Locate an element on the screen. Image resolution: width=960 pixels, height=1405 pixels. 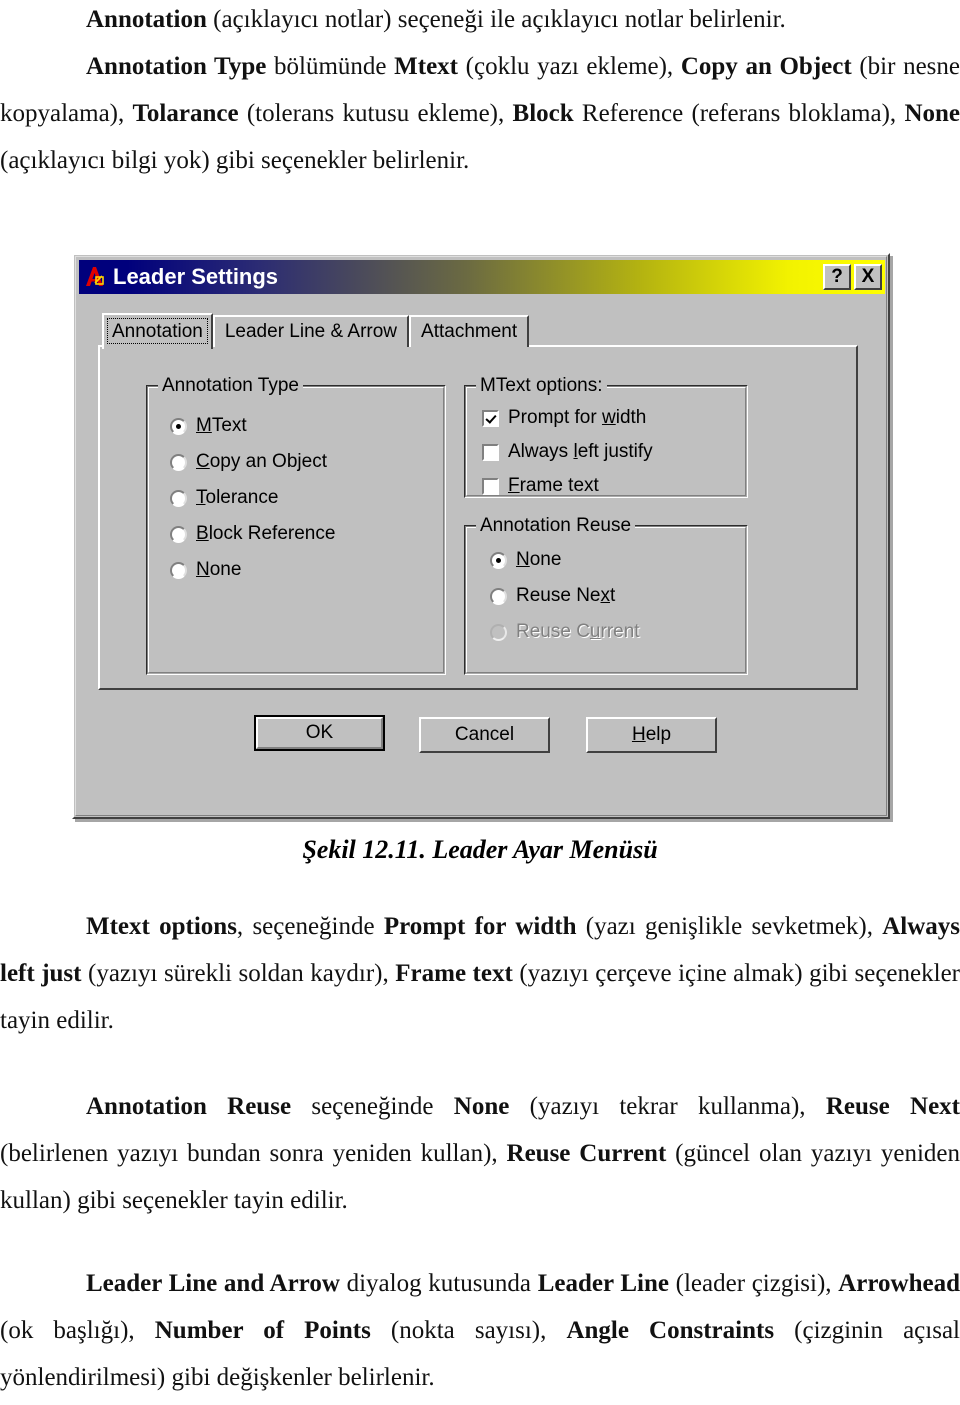
titlebar-buttons: ? X is located at coordinates (854, 277).